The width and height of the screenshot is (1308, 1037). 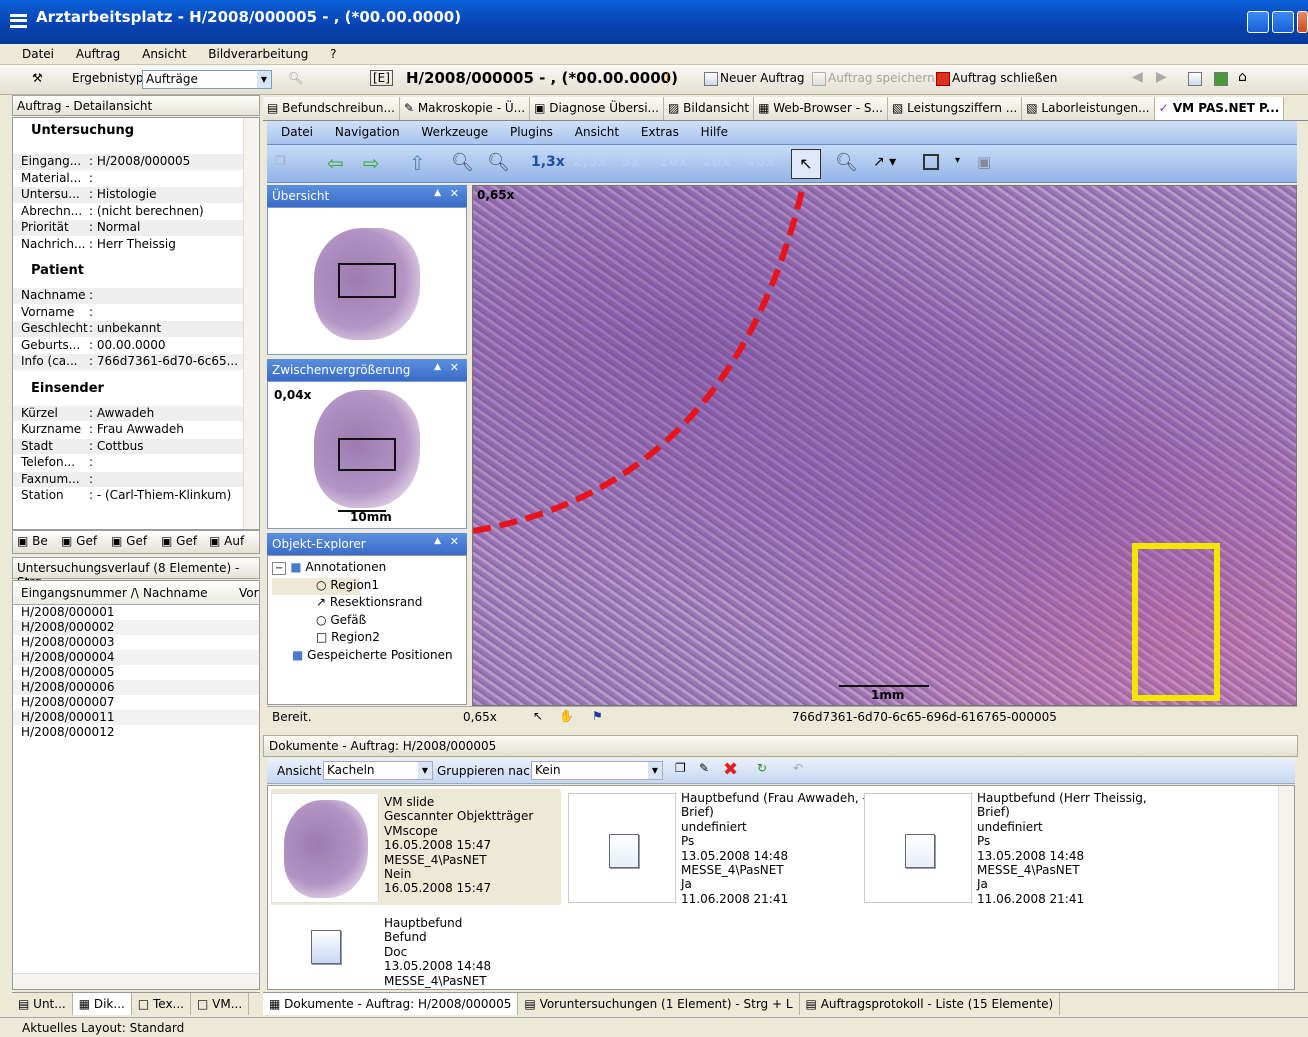 I want to click on zoom-40x: 40x, so click(x=760, y=162).